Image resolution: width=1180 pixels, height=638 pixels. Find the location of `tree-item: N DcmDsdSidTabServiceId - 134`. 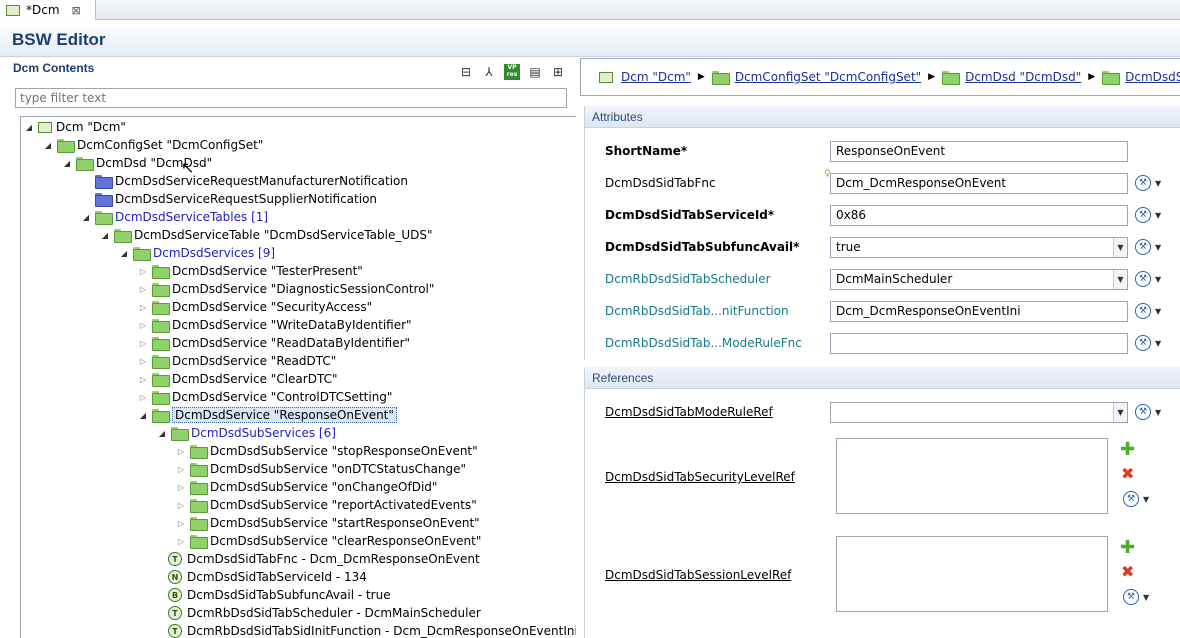

tree-item: N DcmDsdSidTabServiceId - 134 is located at coordinates (261, 577).